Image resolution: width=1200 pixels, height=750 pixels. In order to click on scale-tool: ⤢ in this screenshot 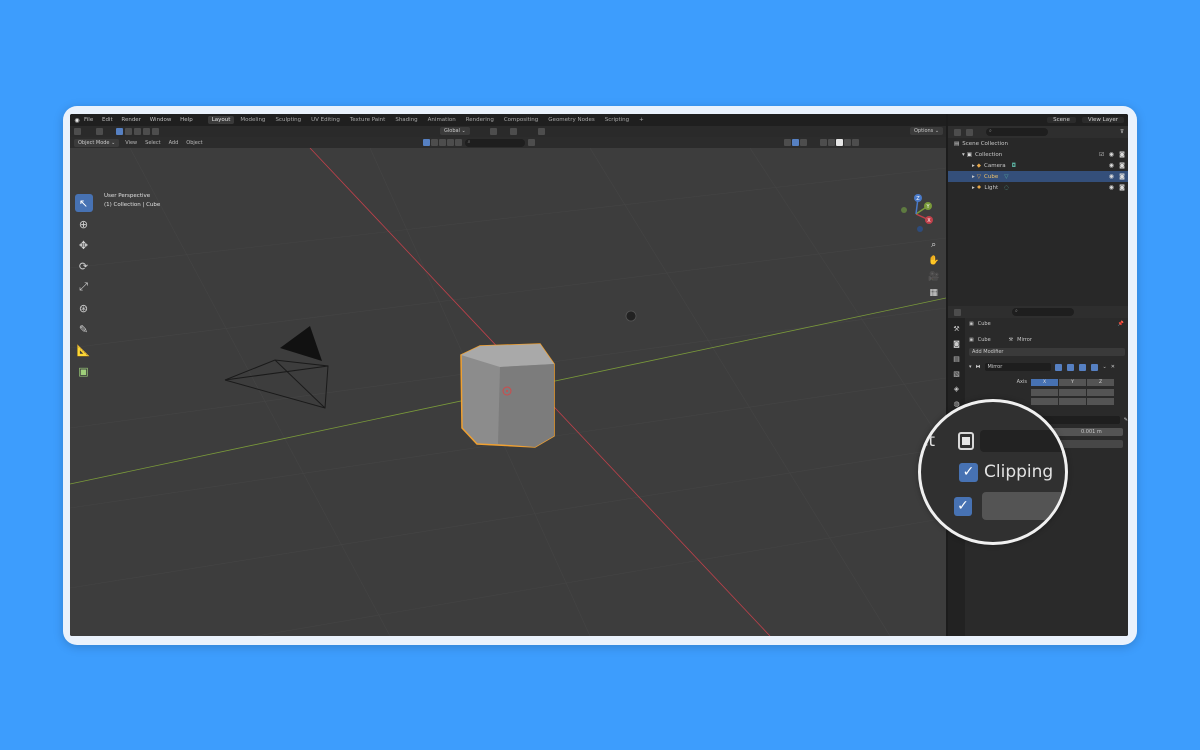, I will do `click(84, 287)`.